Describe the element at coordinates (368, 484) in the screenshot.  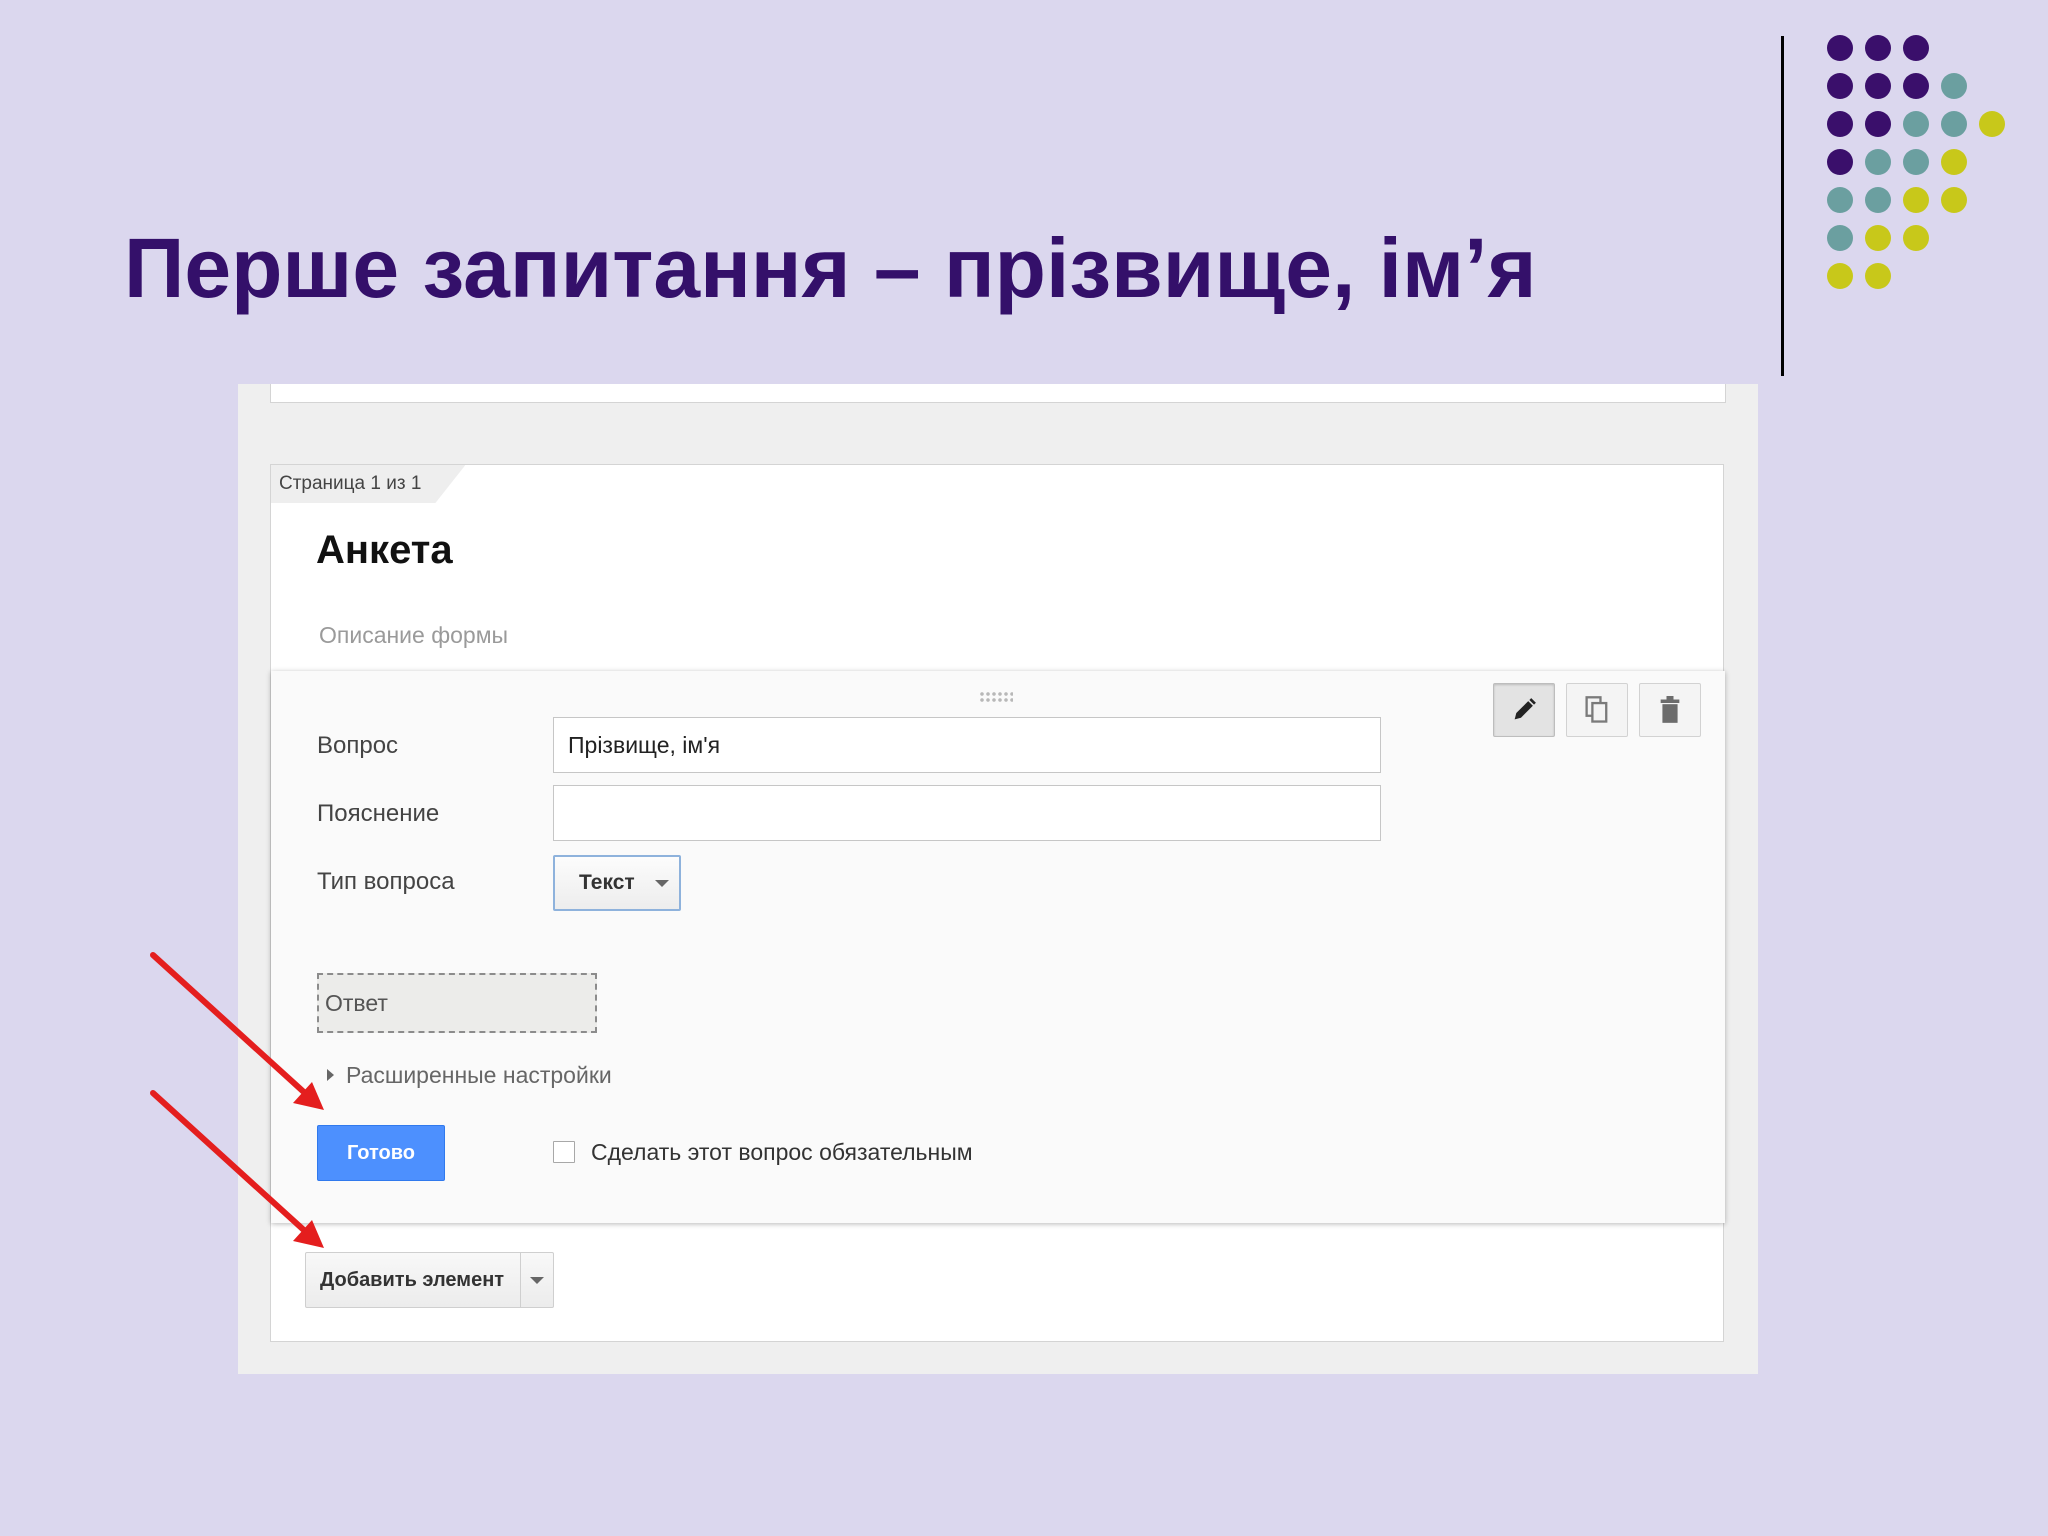
I see `page-indicator-tab: Страница 1 из 1` at that location.